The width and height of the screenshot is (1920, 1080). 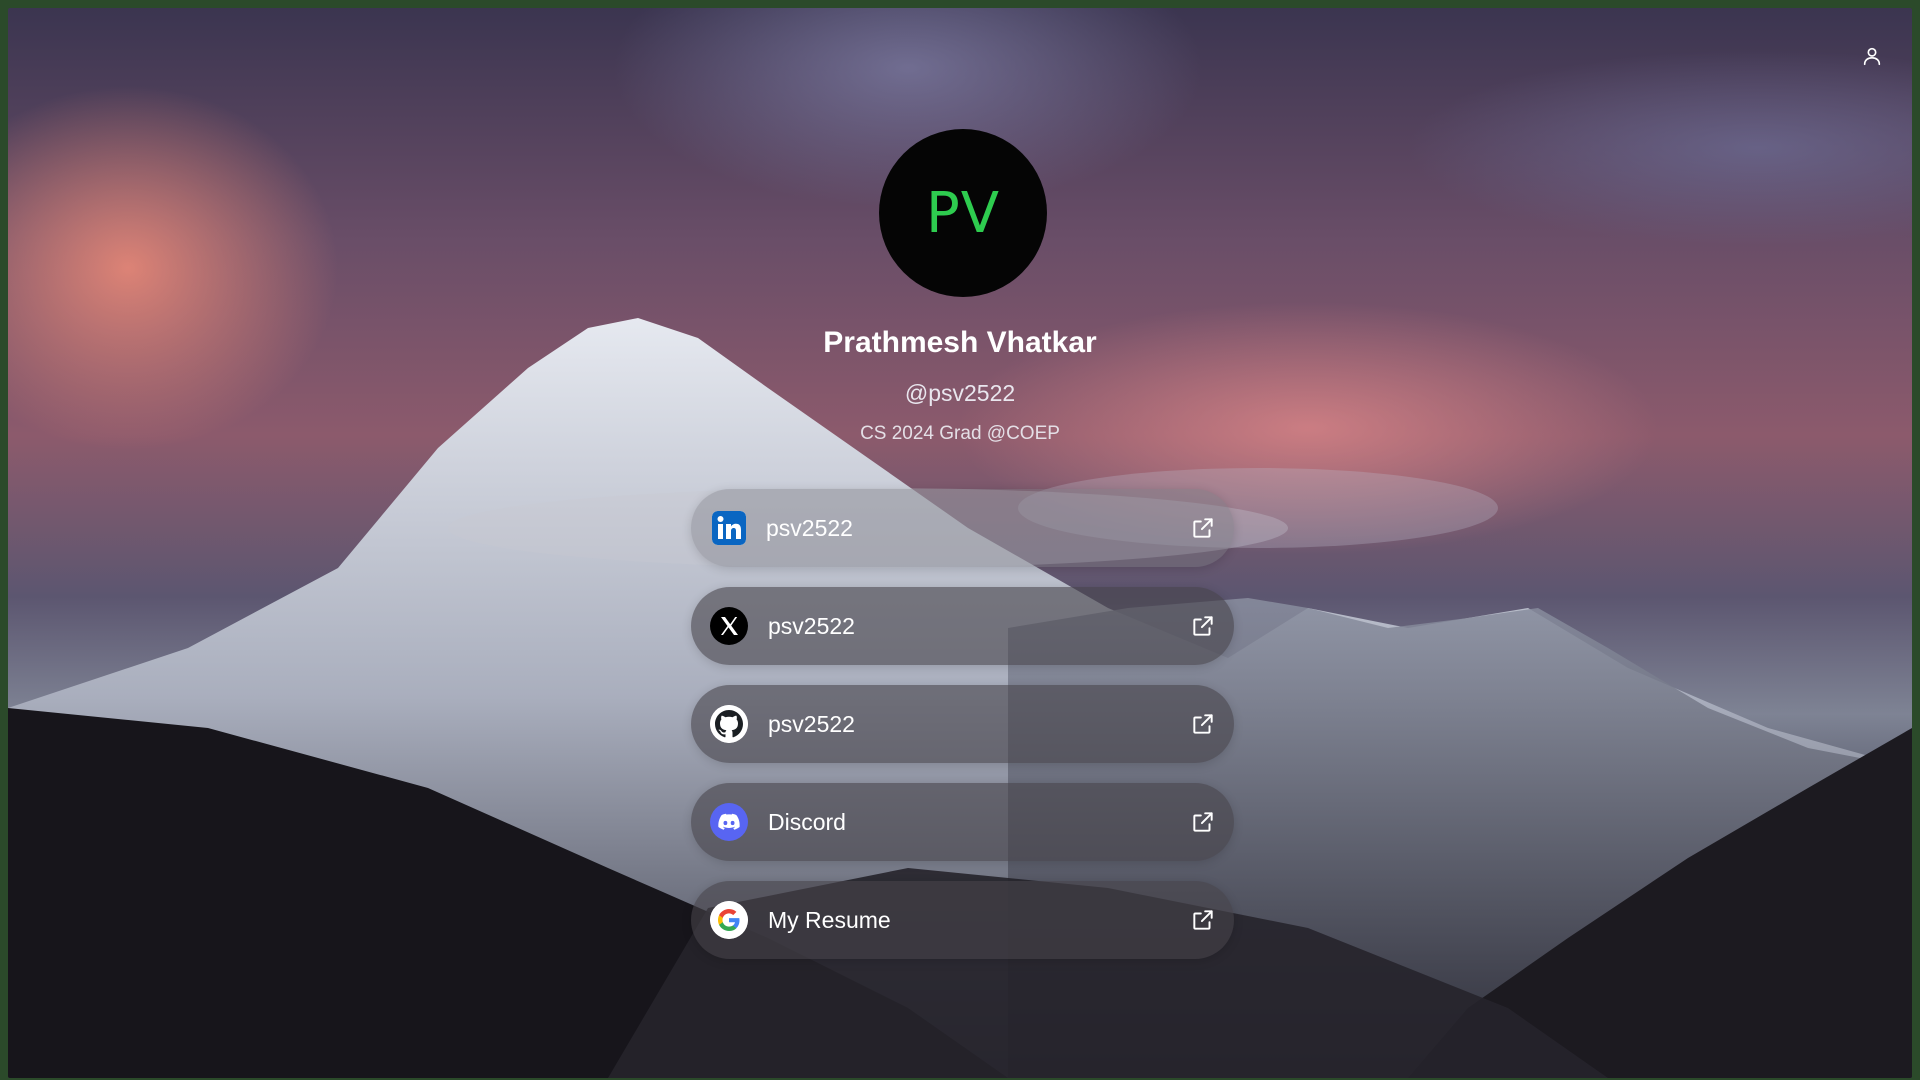 I want to click on profile-button, so click(x=1872, y=56).